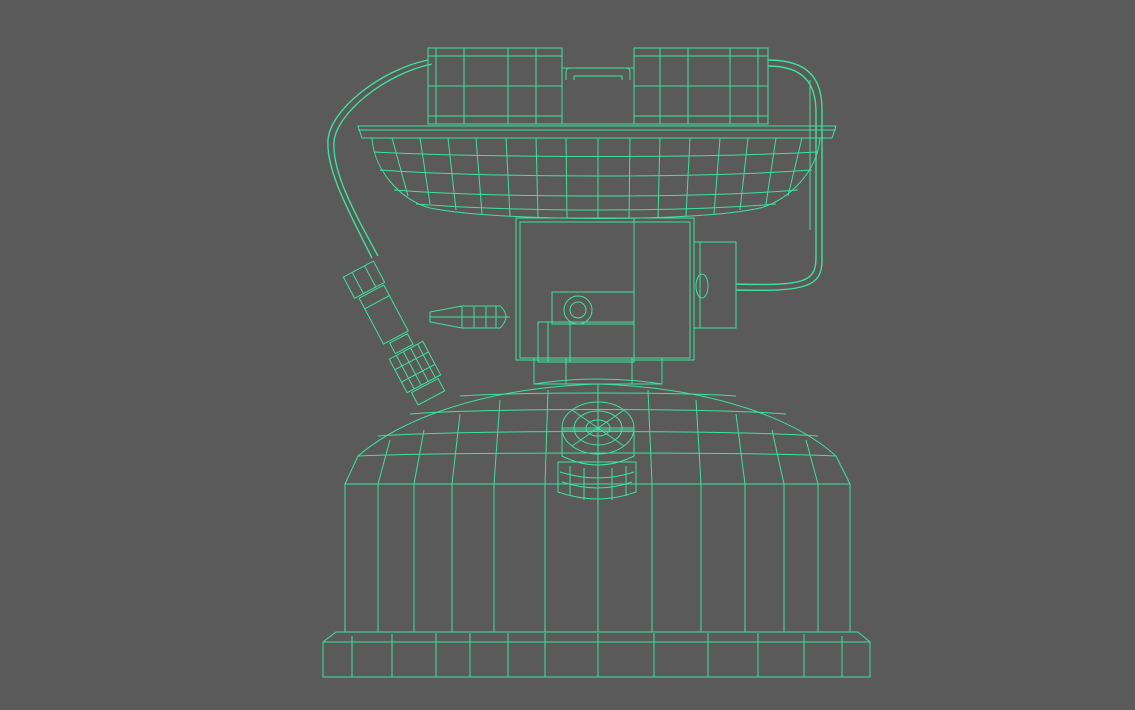  What do you see at coordinates (597, 558) in the screenshot?
I see `tank-body` at bounding box center [597, 558].